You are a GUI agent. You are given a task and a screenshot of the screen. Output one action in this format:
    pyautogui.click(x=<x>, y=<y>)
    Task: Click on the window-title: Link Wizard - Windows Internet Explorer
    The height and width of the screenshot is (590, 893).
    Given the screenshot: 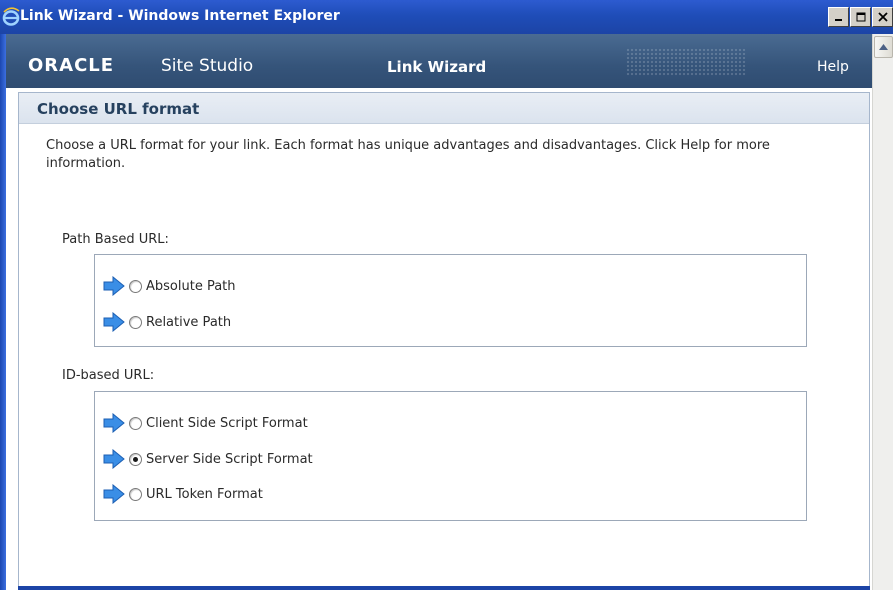 What is the action you would take?
    pyautogui.click(x=180, y=16)
    